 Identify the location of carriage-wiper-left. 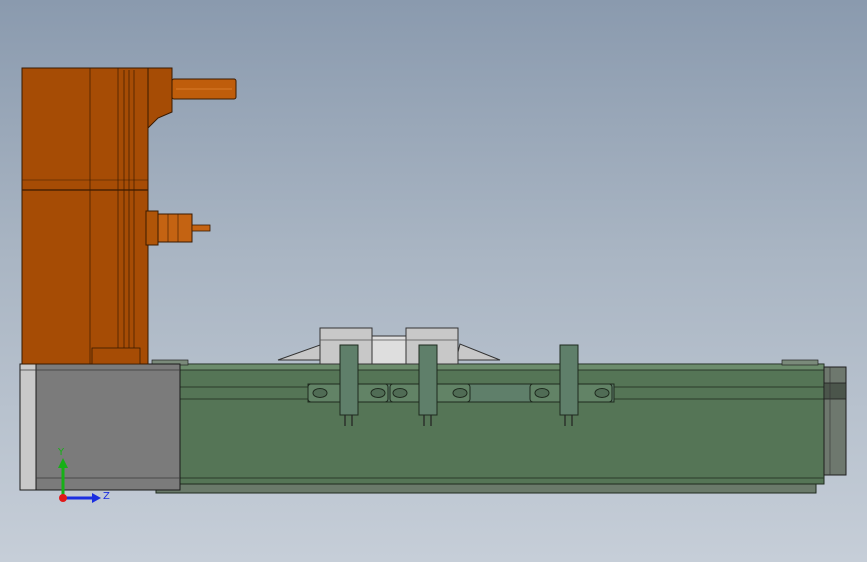
(300, 352).